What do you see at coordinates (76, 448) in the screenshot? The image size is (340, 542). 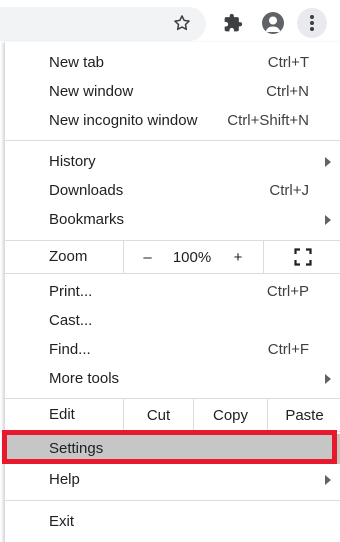 I see `menu-item-label: Settings` at bounding box center [76, 448].